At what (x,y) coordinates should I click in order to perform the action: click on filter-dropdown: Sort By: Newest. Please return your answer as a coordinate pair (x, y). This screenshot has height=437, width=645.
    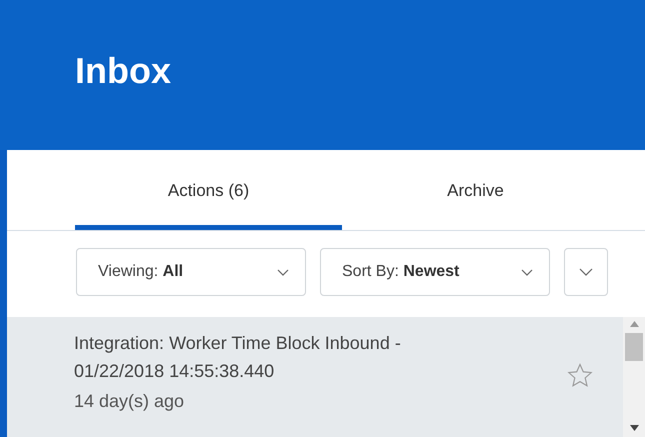
    Looking at the image, I should click on (435, 272).